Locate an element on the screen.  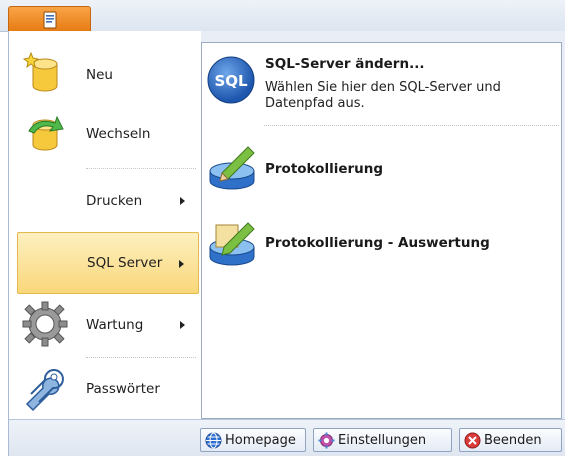
close-icon is located at coordinates (472, 440).